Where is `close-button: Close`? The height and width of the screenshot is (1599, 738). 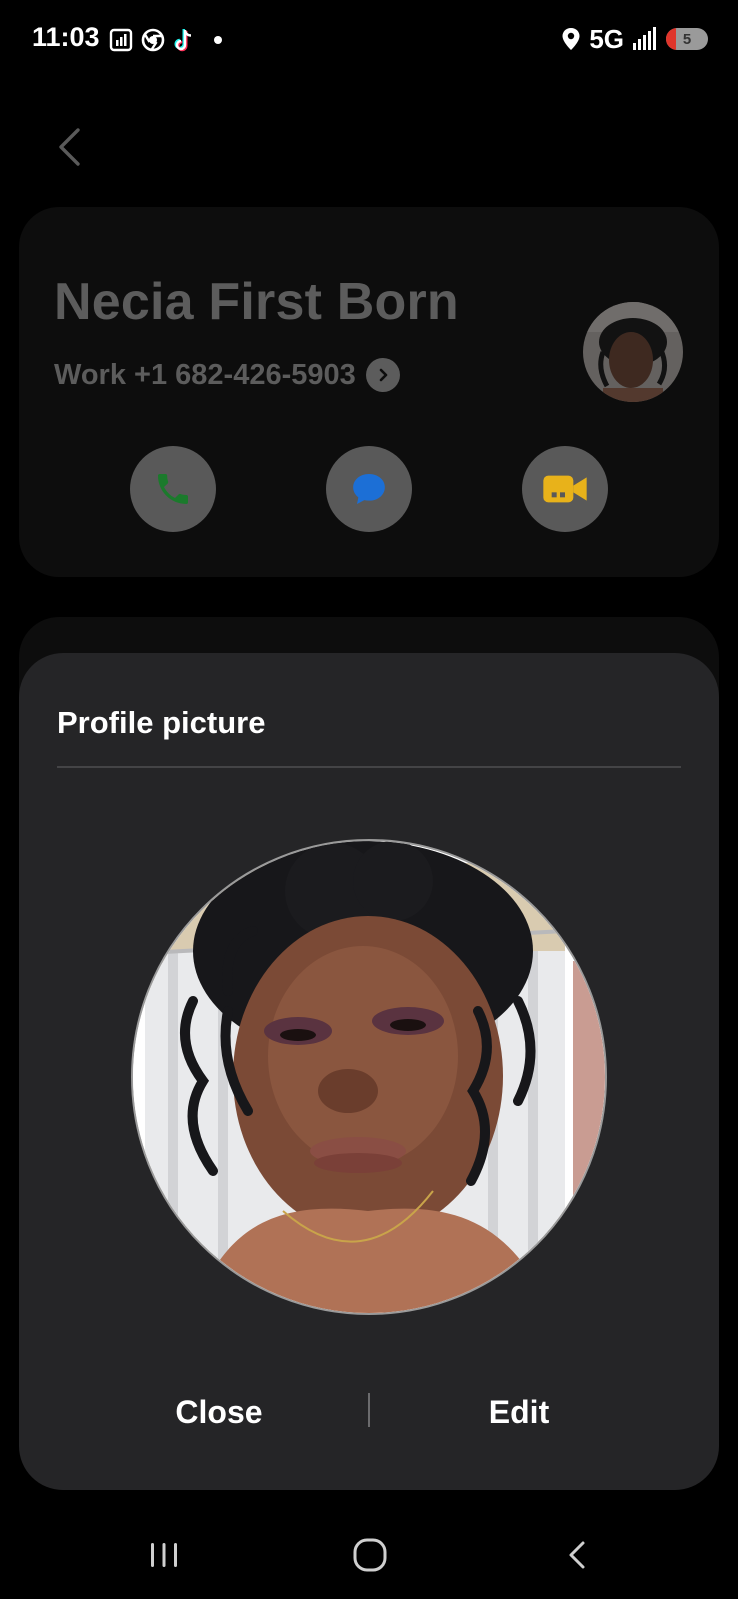 close-button: Close is located at coordinates (219, 1412).